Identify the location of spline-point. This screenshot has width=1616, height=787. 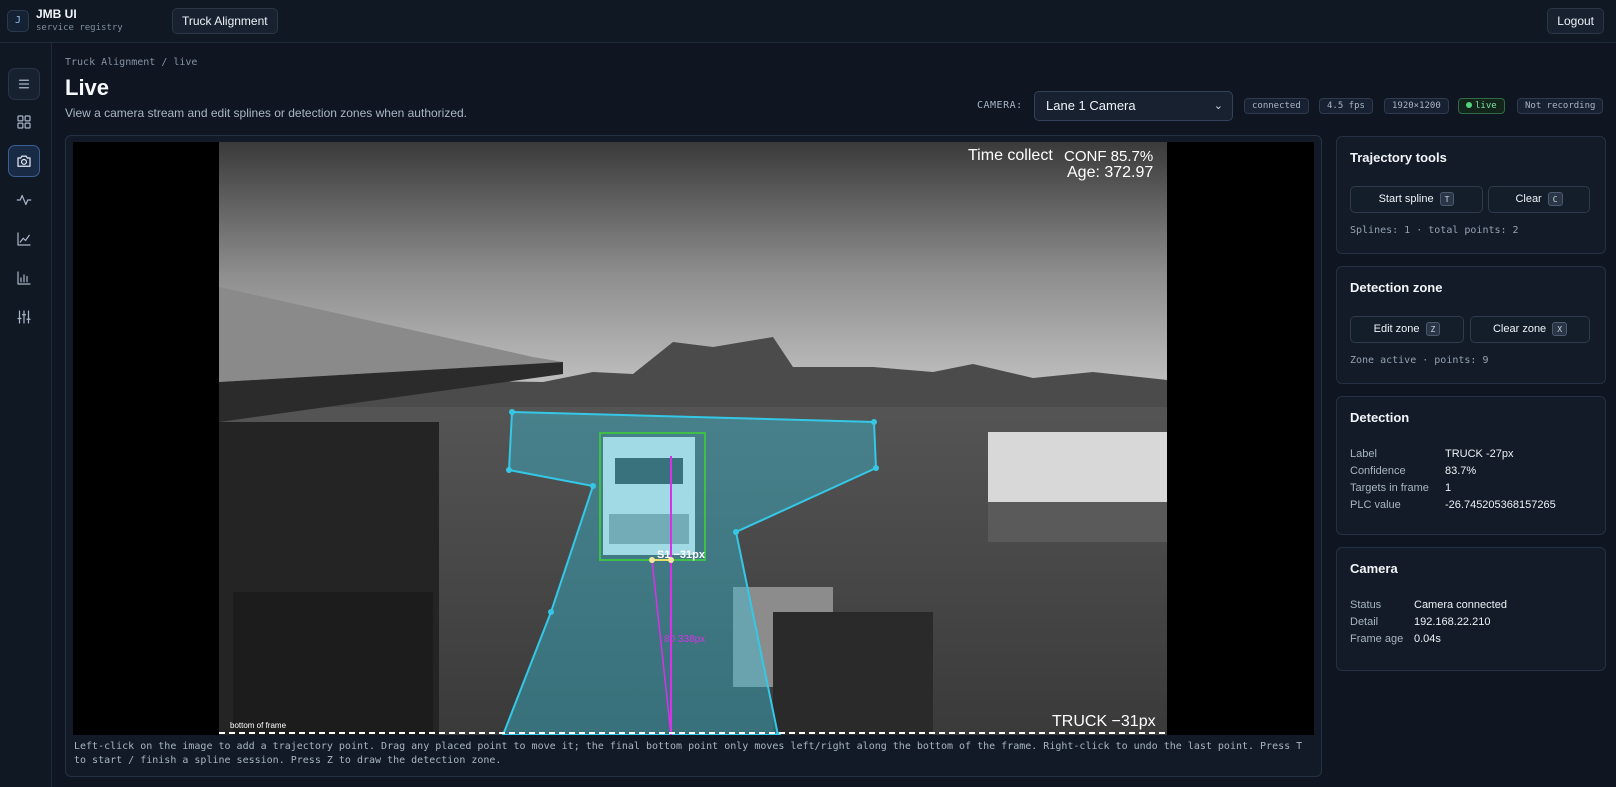
(652, 560).